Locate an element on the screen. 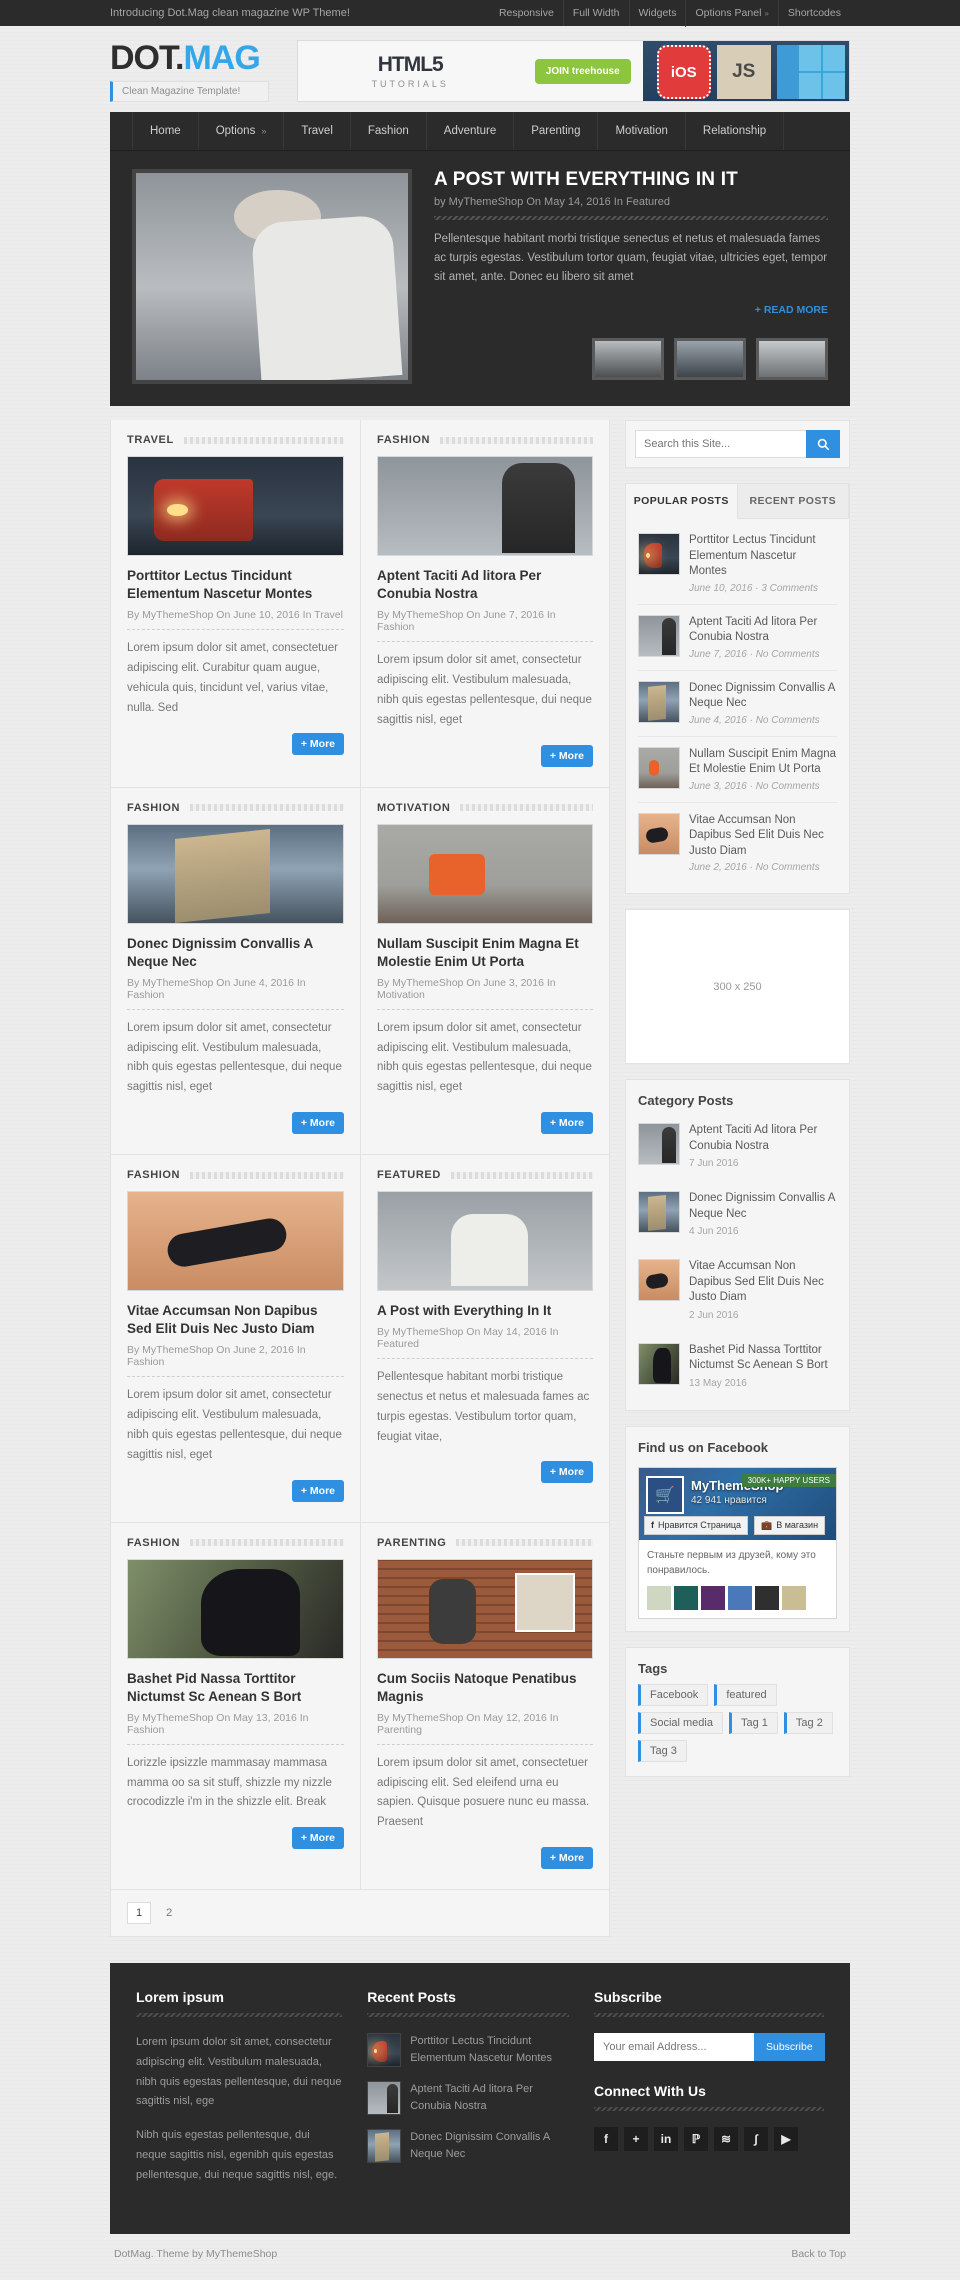  facebook-icon: f is located at coordinates (606, 2139).